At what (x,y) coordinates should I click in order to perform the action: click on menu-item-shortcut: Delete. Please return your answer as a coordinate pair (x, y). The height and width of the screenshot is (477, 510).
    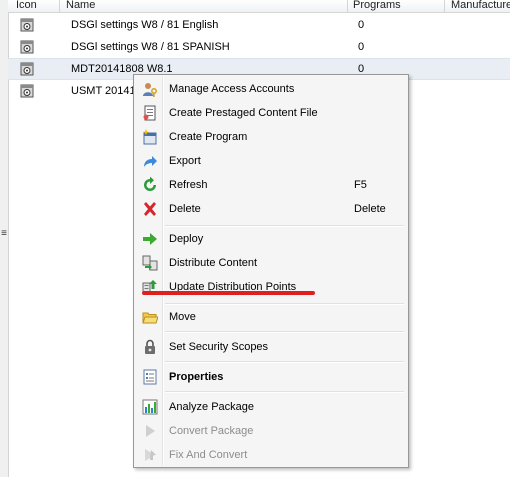
    Looking at the image, I should click on (370, 209).